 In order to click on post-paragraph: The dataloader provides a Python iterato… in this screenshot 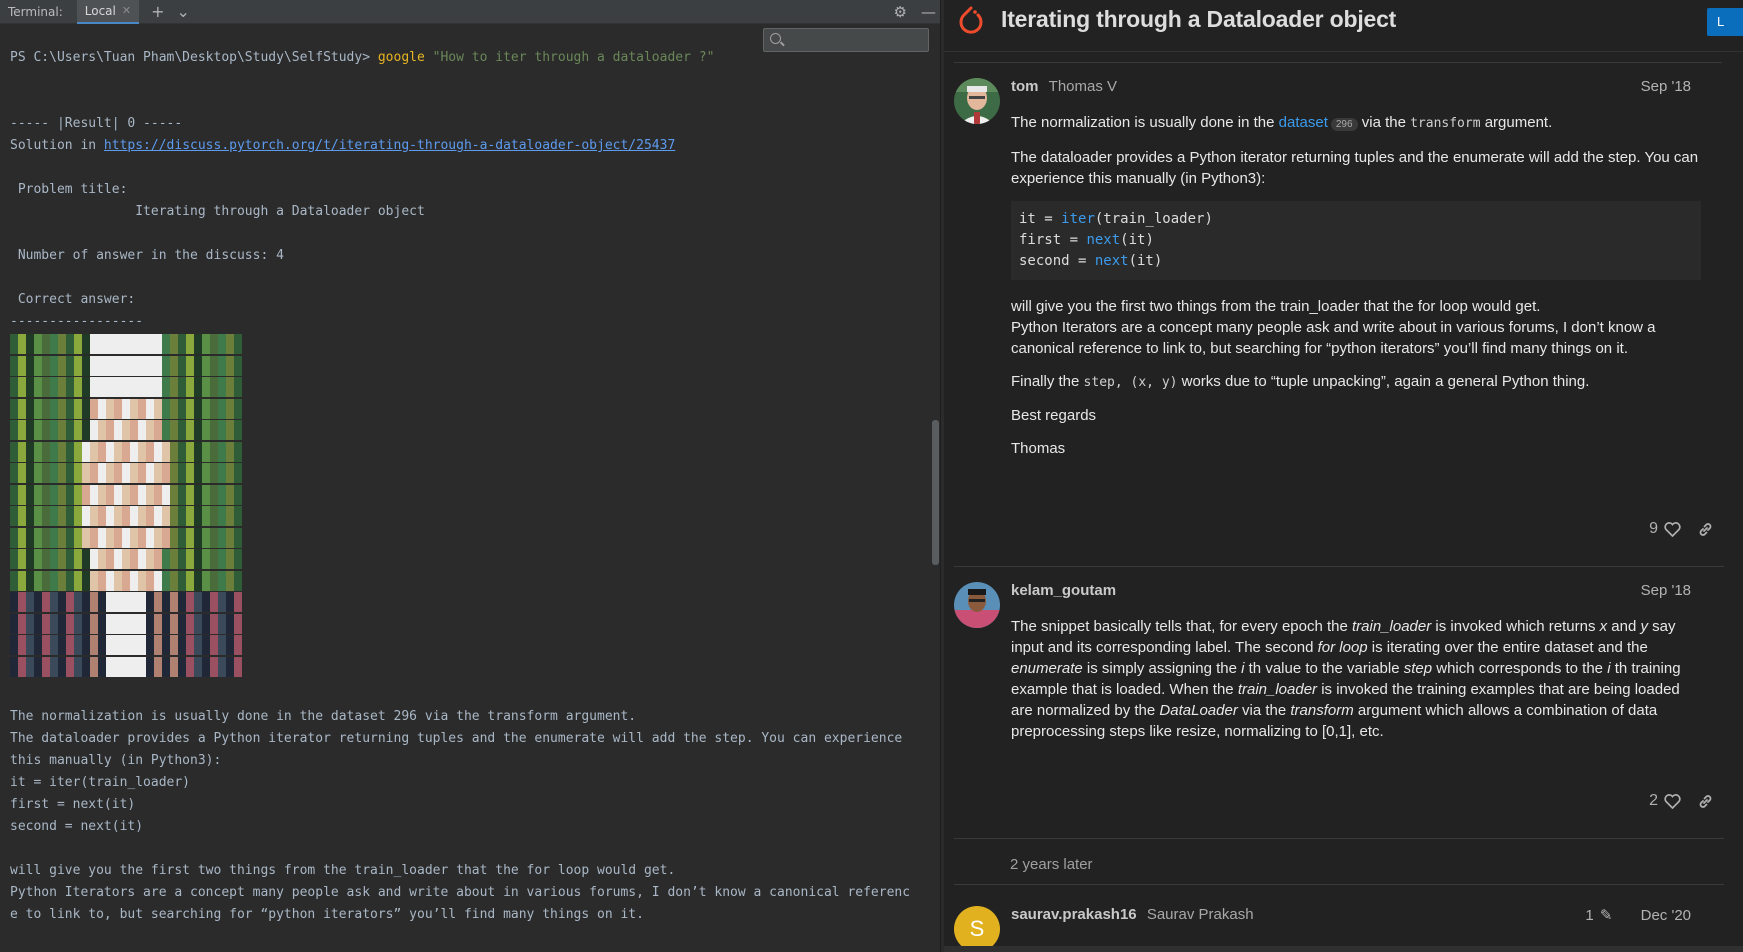, I will do `click(1355, 168)`.